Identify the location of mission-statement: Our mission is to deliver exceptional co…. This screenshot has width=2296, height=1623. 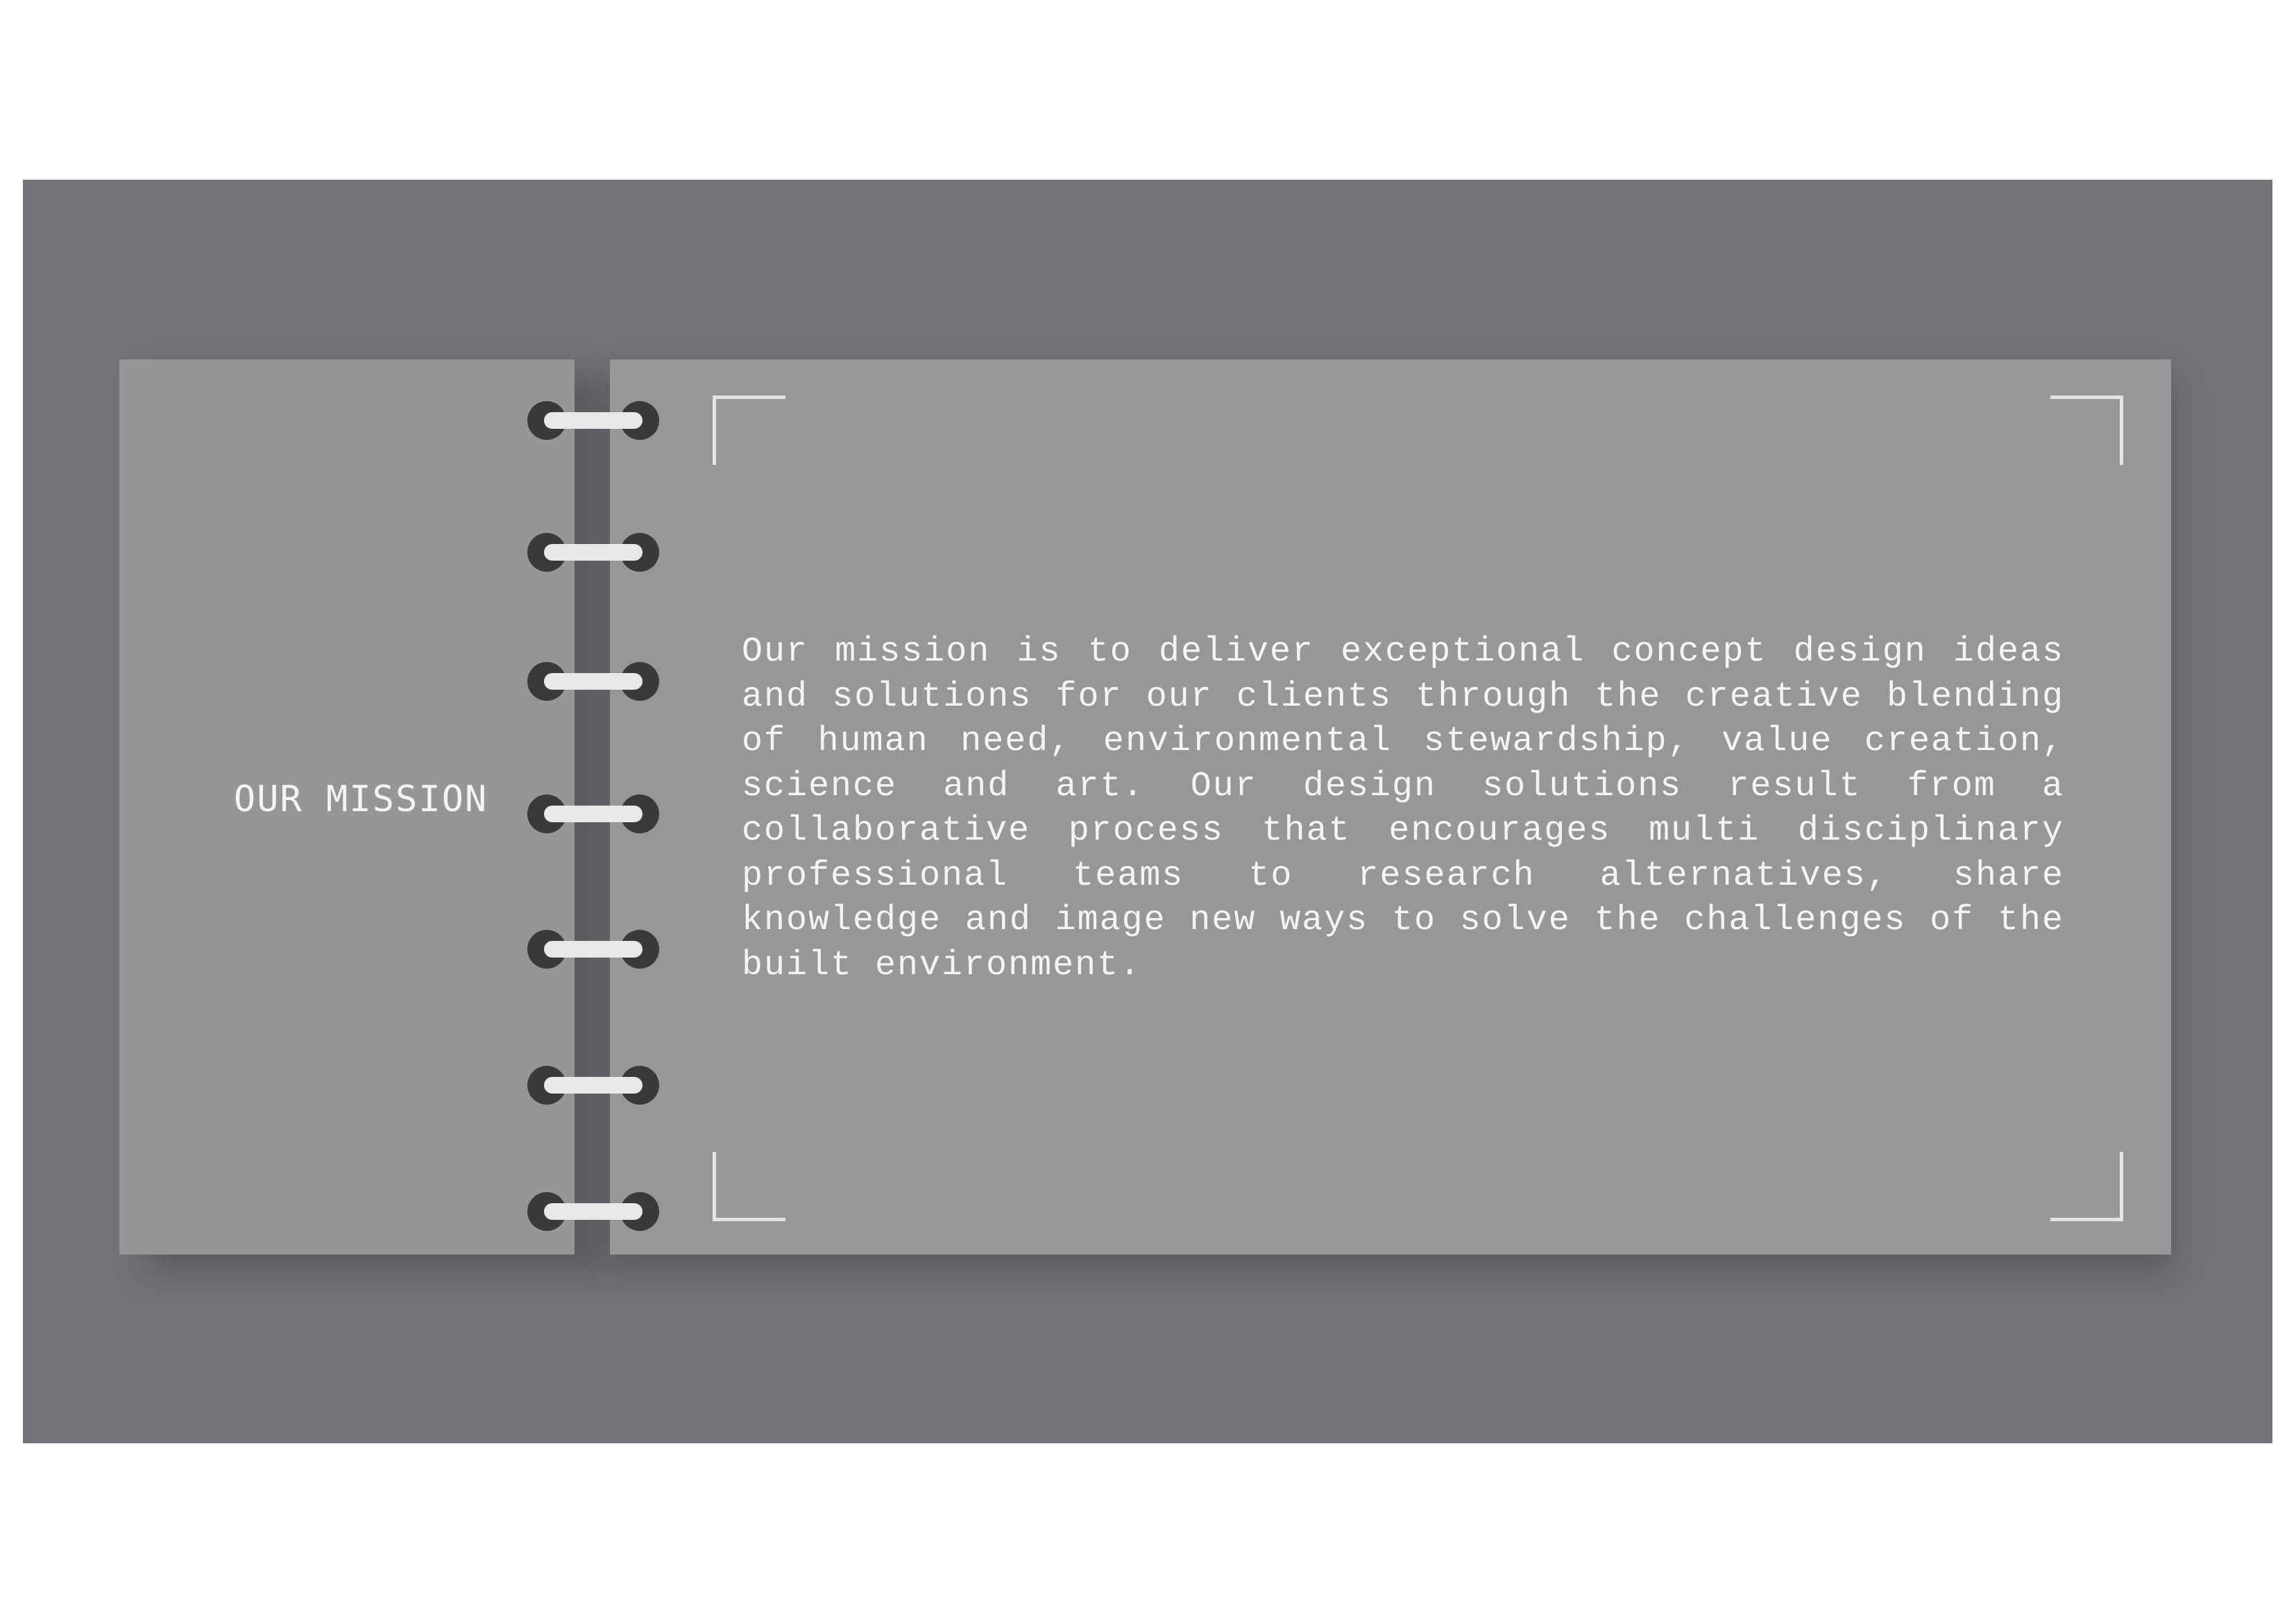
(1403, 808).